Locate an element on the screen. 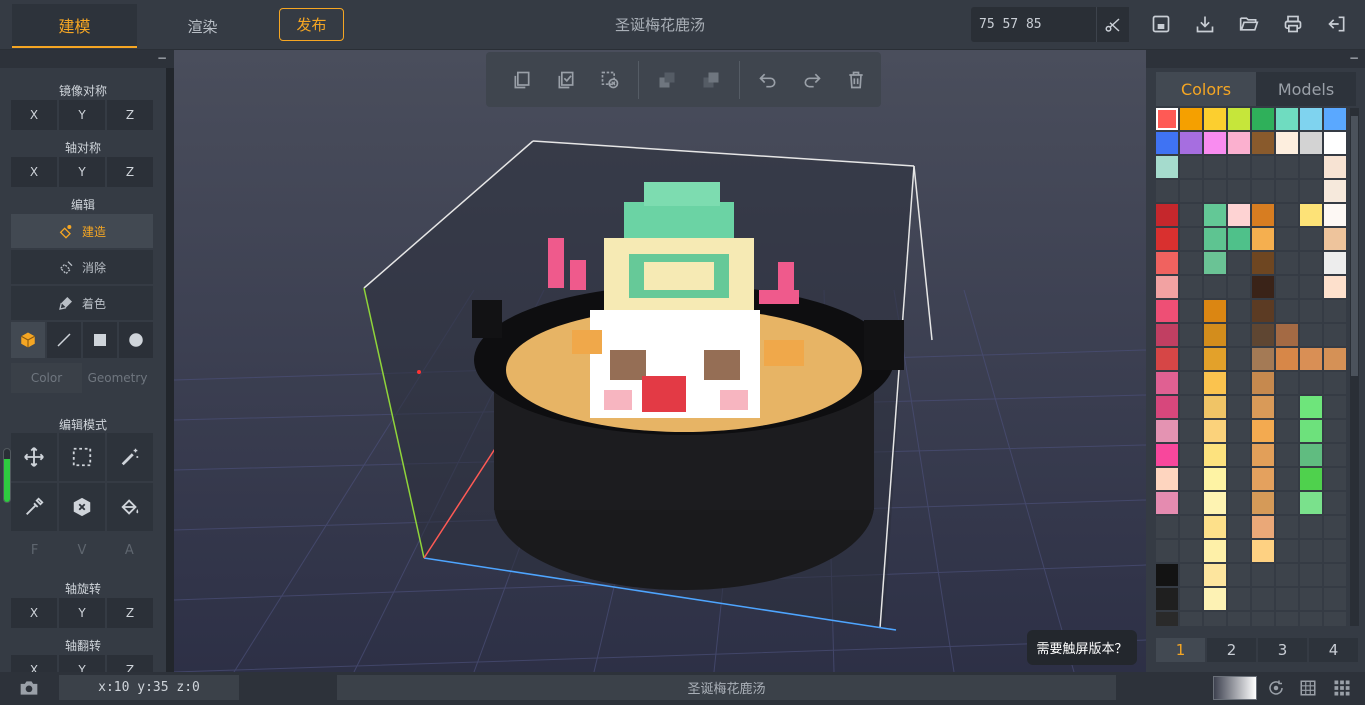  open-folder-button is located at coordinates (1249, 24).